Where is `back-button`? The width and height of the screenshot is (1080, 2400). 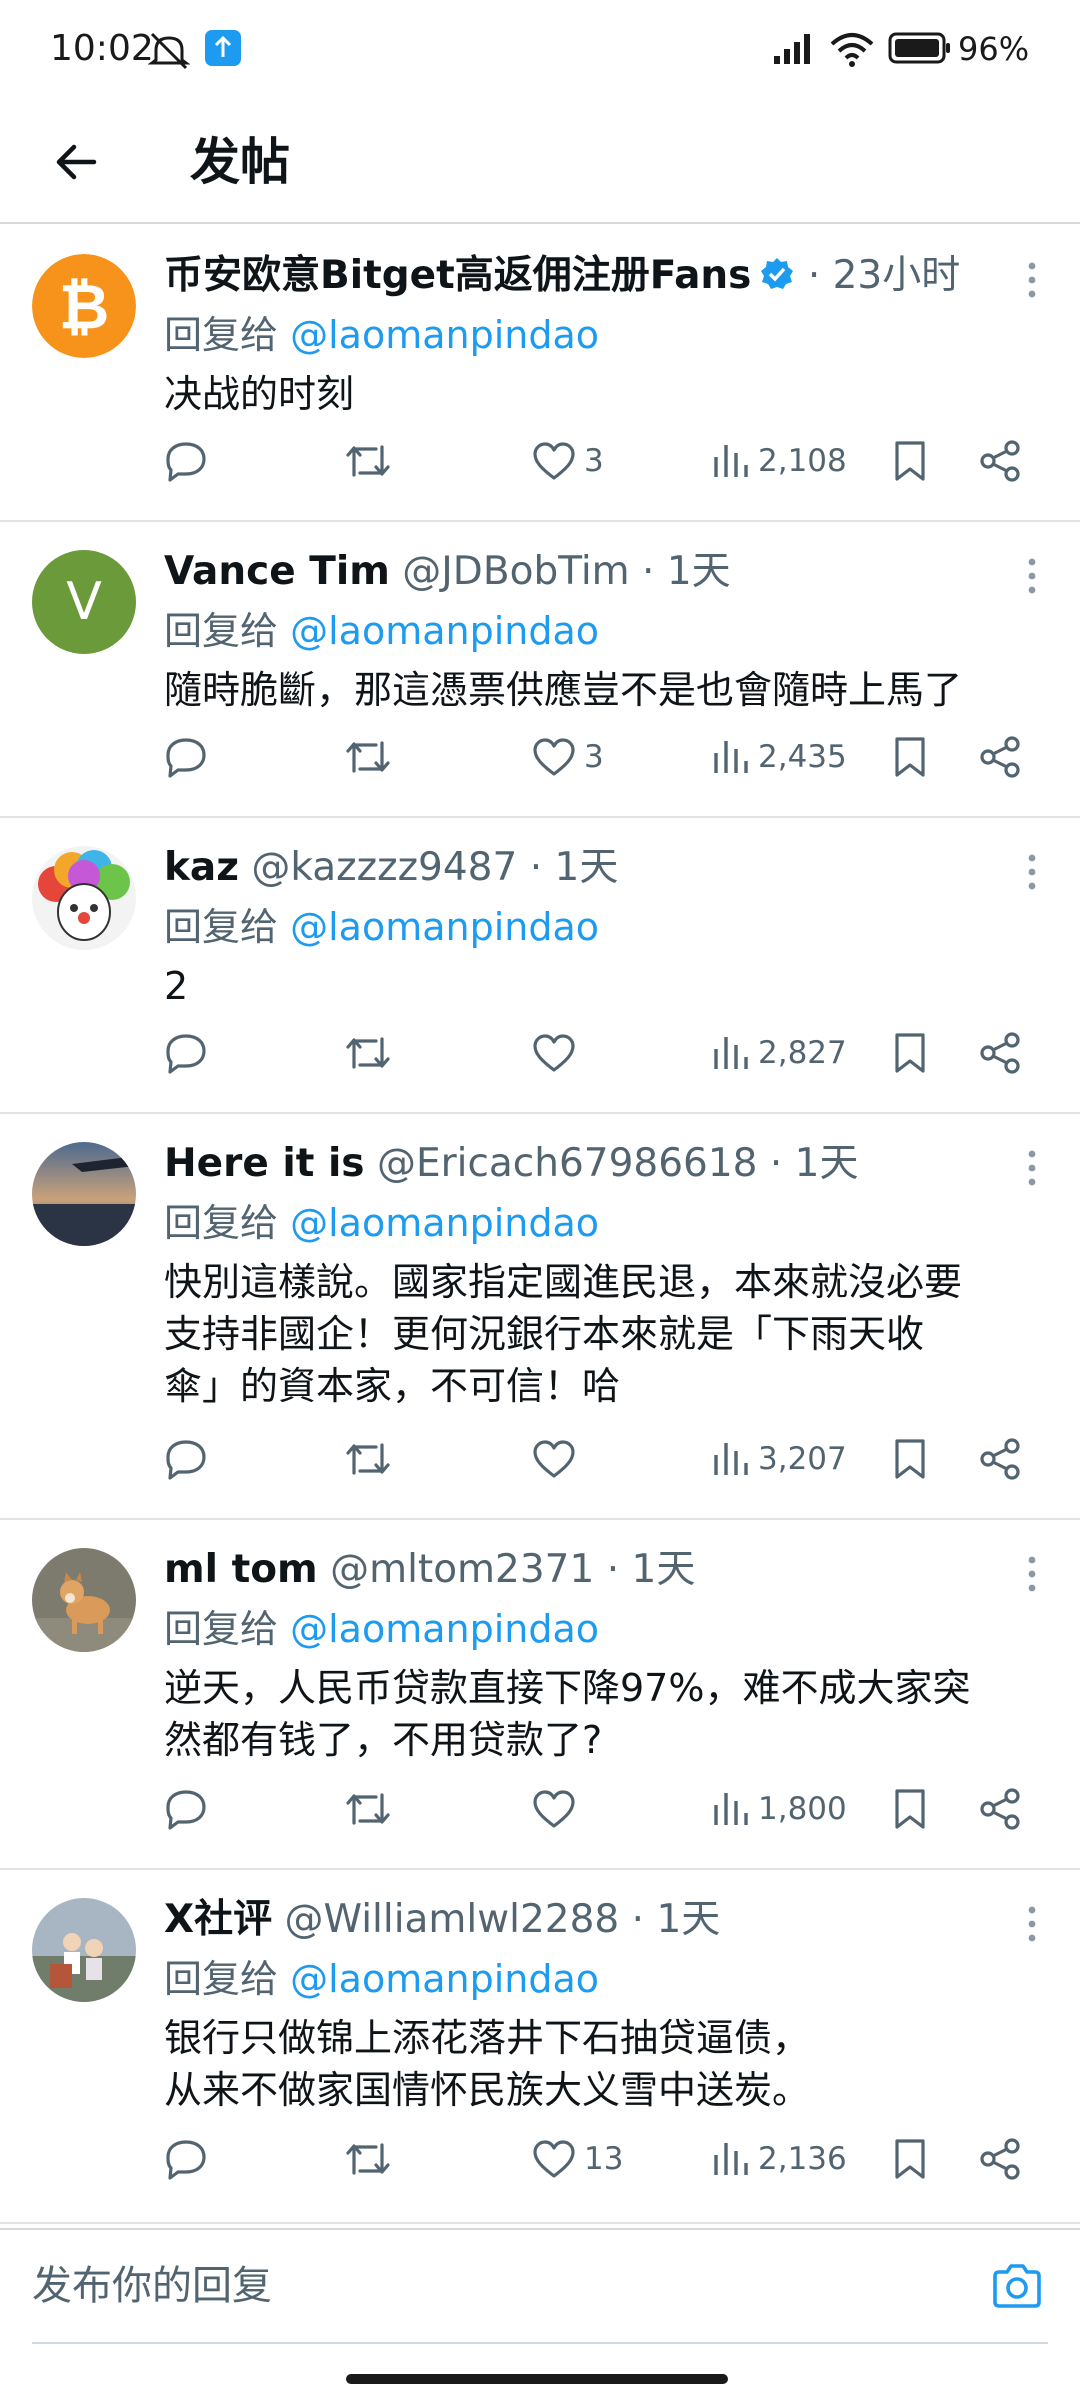
back-button is located at coordinates (76, 162).